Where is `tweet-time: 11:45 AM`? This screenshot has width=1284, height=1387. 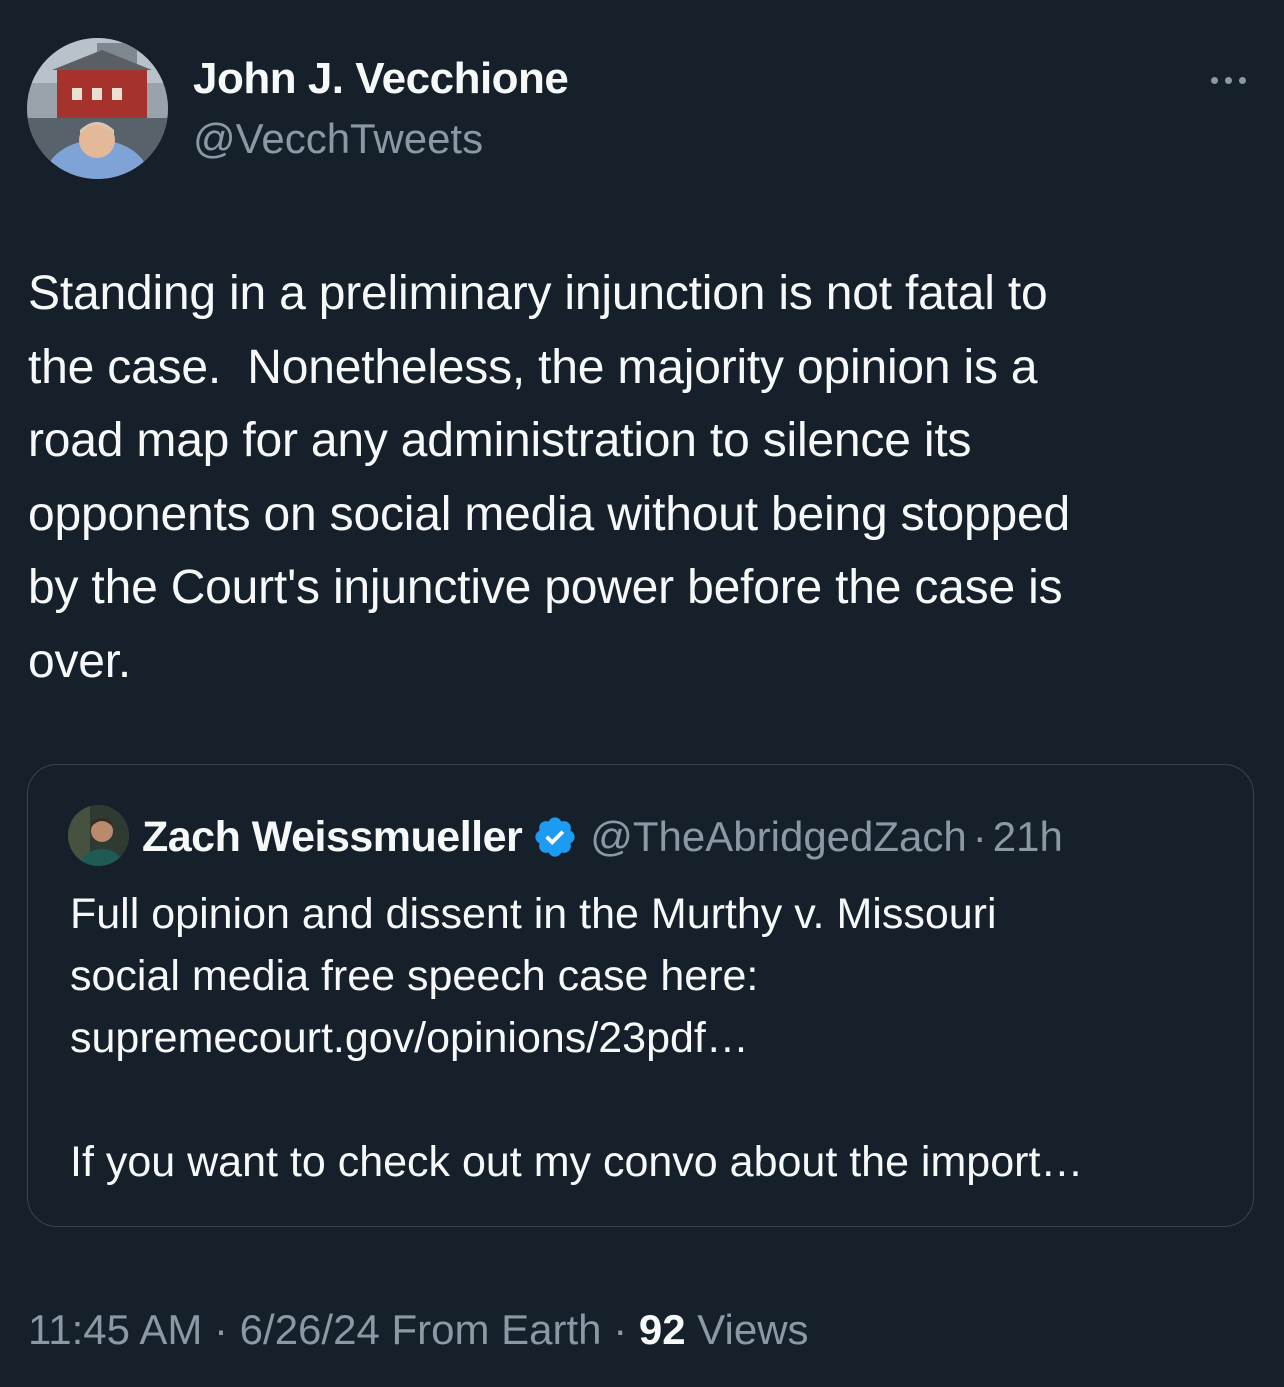
tweet-time: 11:45 AM is located at coordinates (115, 1329).